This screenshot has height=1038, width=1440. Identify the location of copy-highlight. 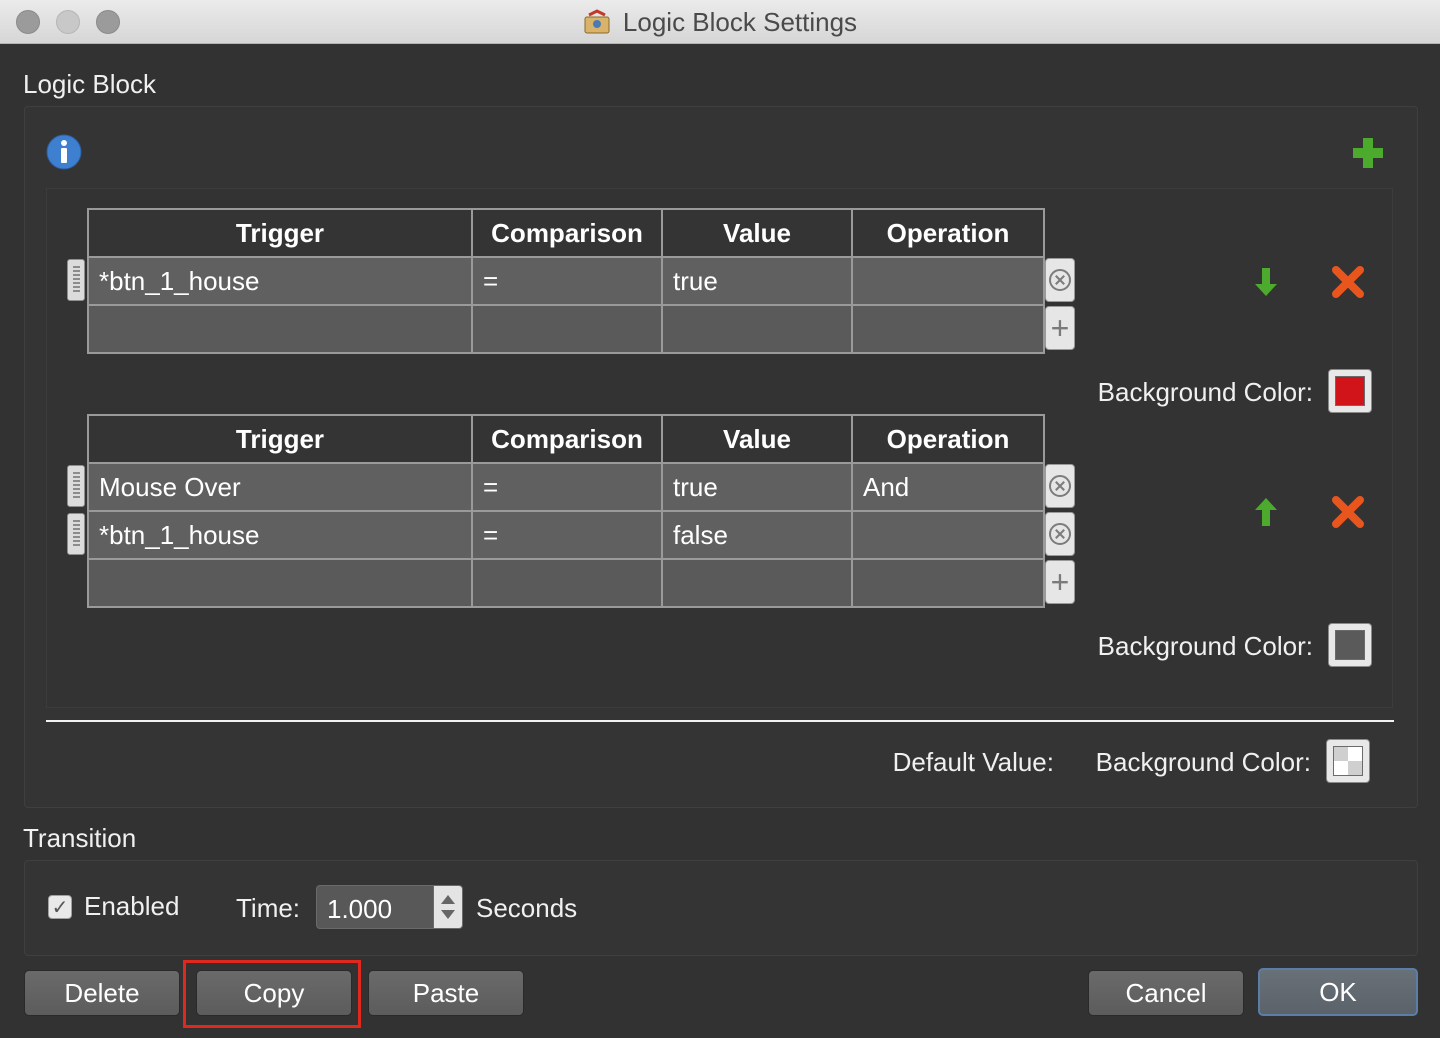
(272, 994).